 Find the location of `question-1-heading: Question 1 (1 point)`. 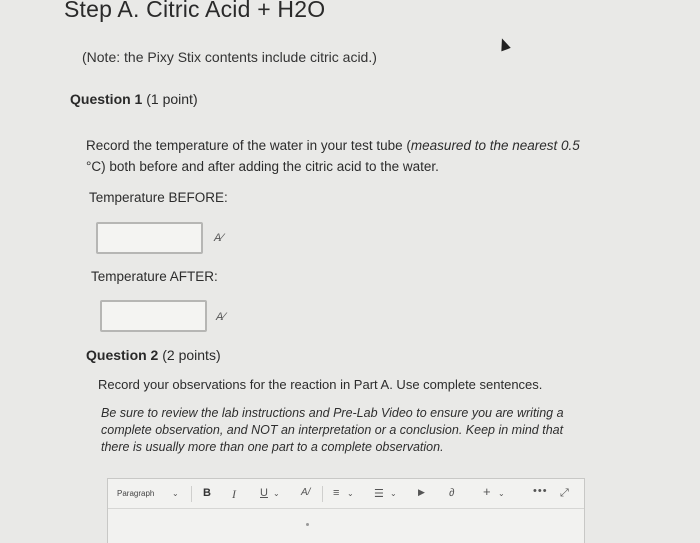

question-1-heading: Question 1 (1 point) is located at coordinates (134, 99).